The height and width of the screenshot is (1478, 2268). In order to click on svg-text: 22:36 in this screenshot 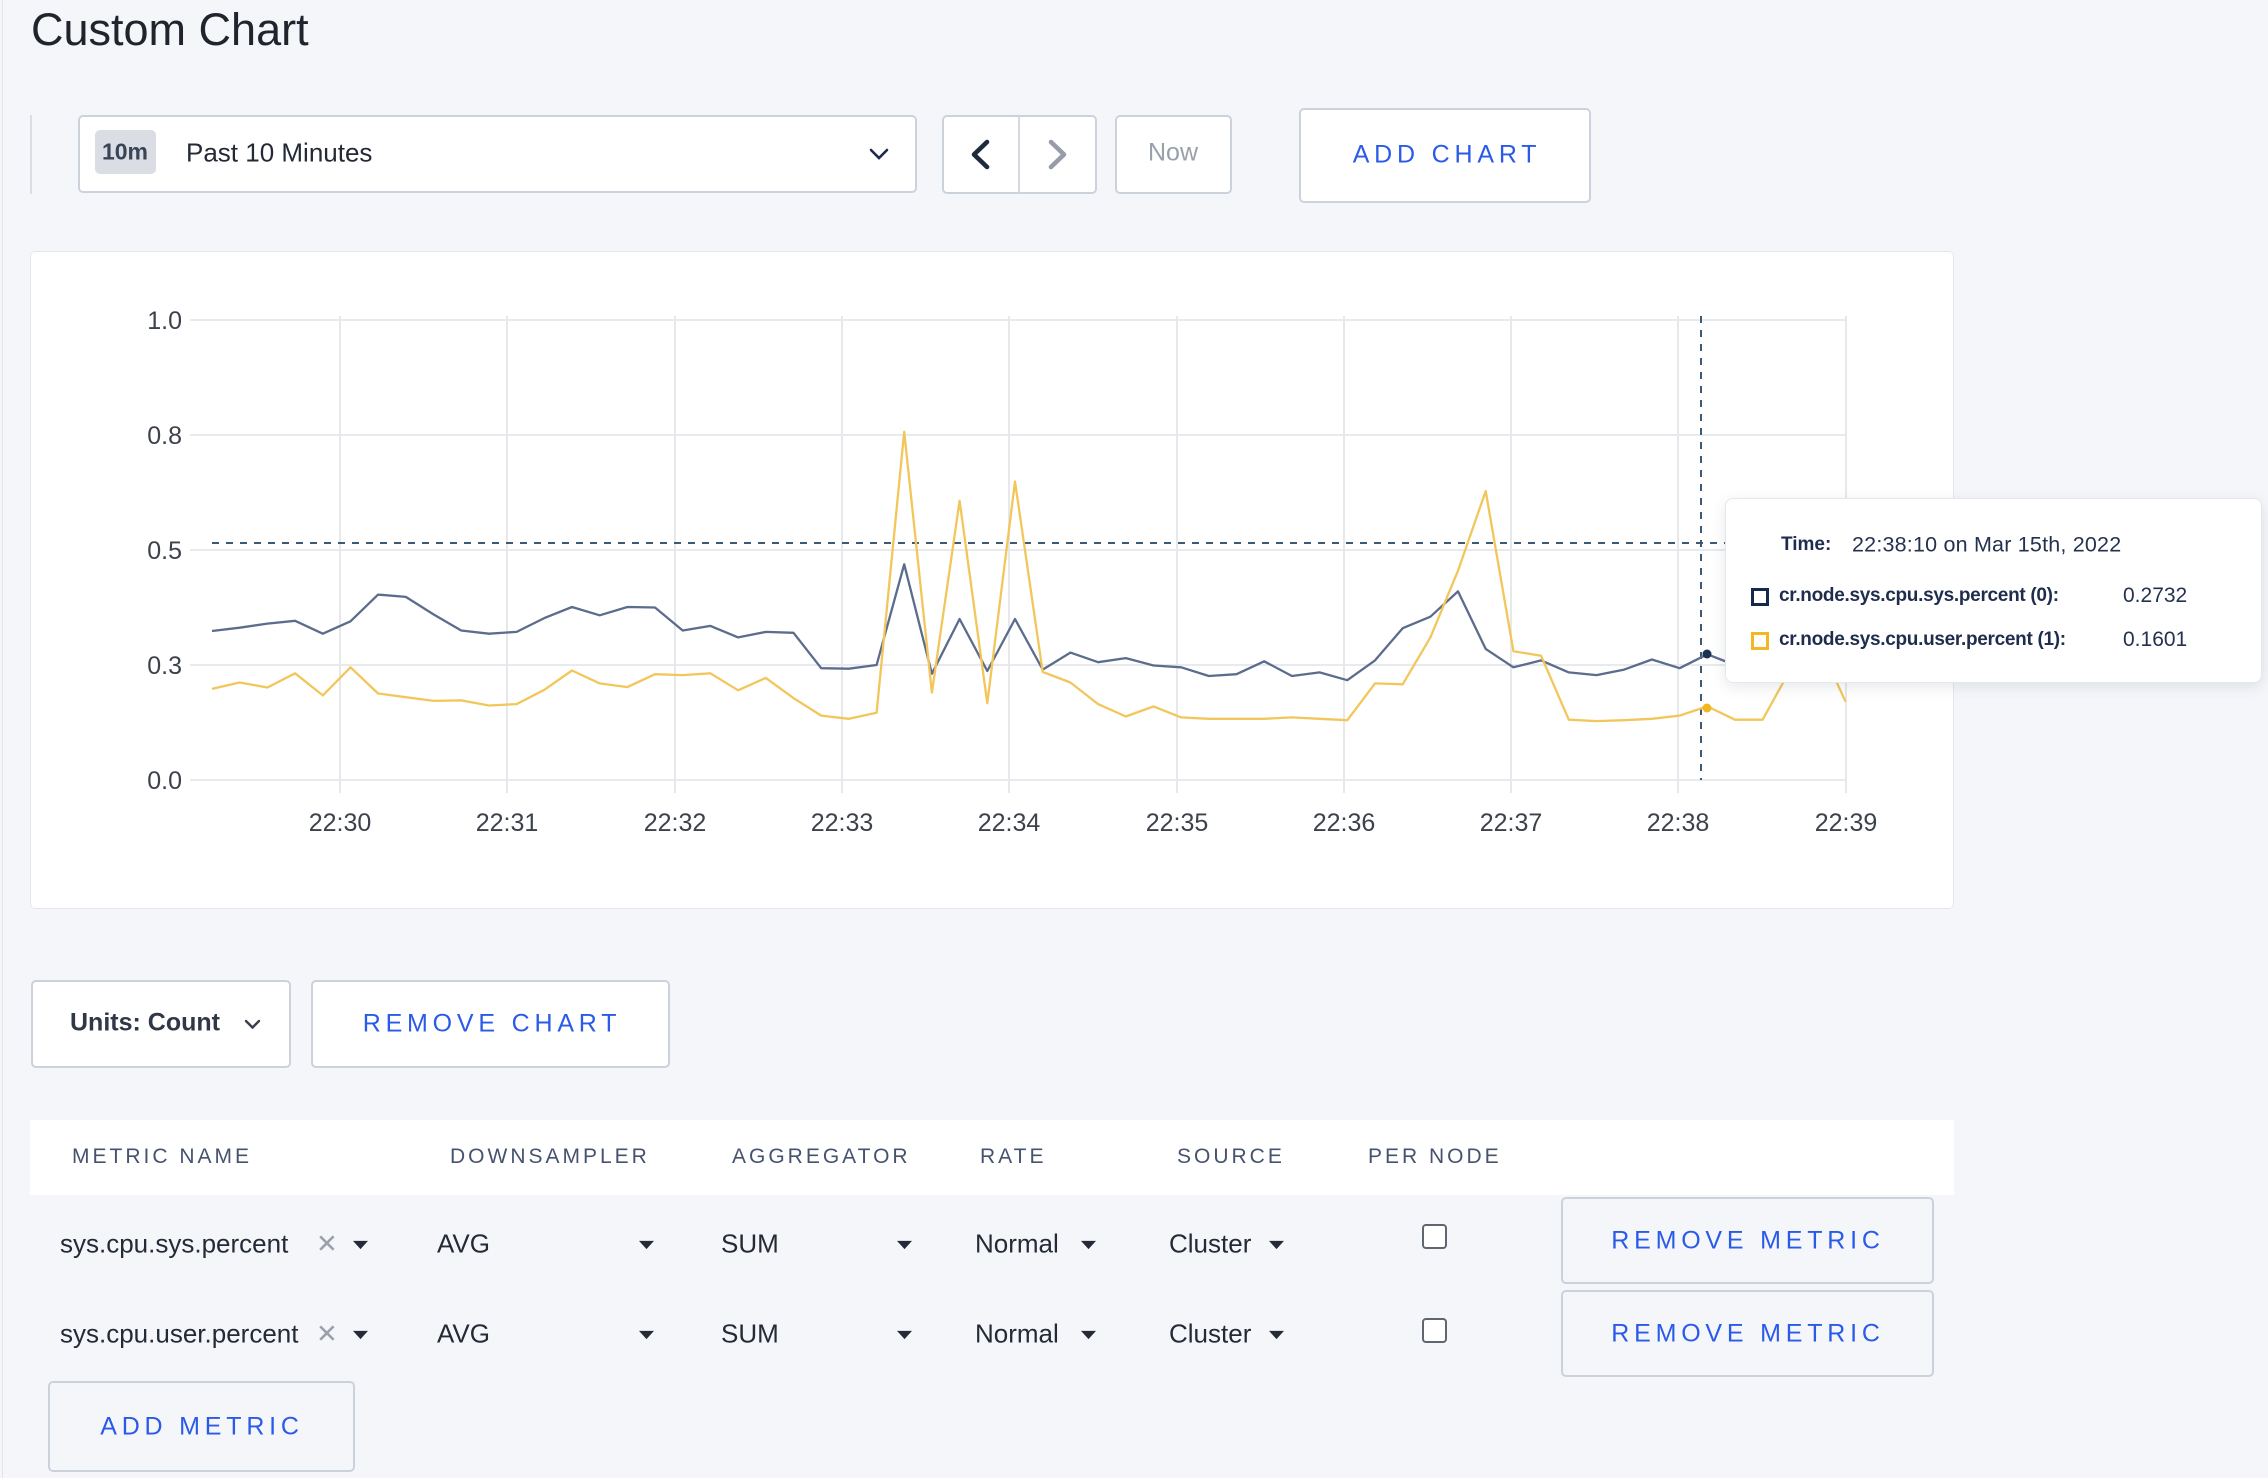, I will do `click(1344, 823)`.